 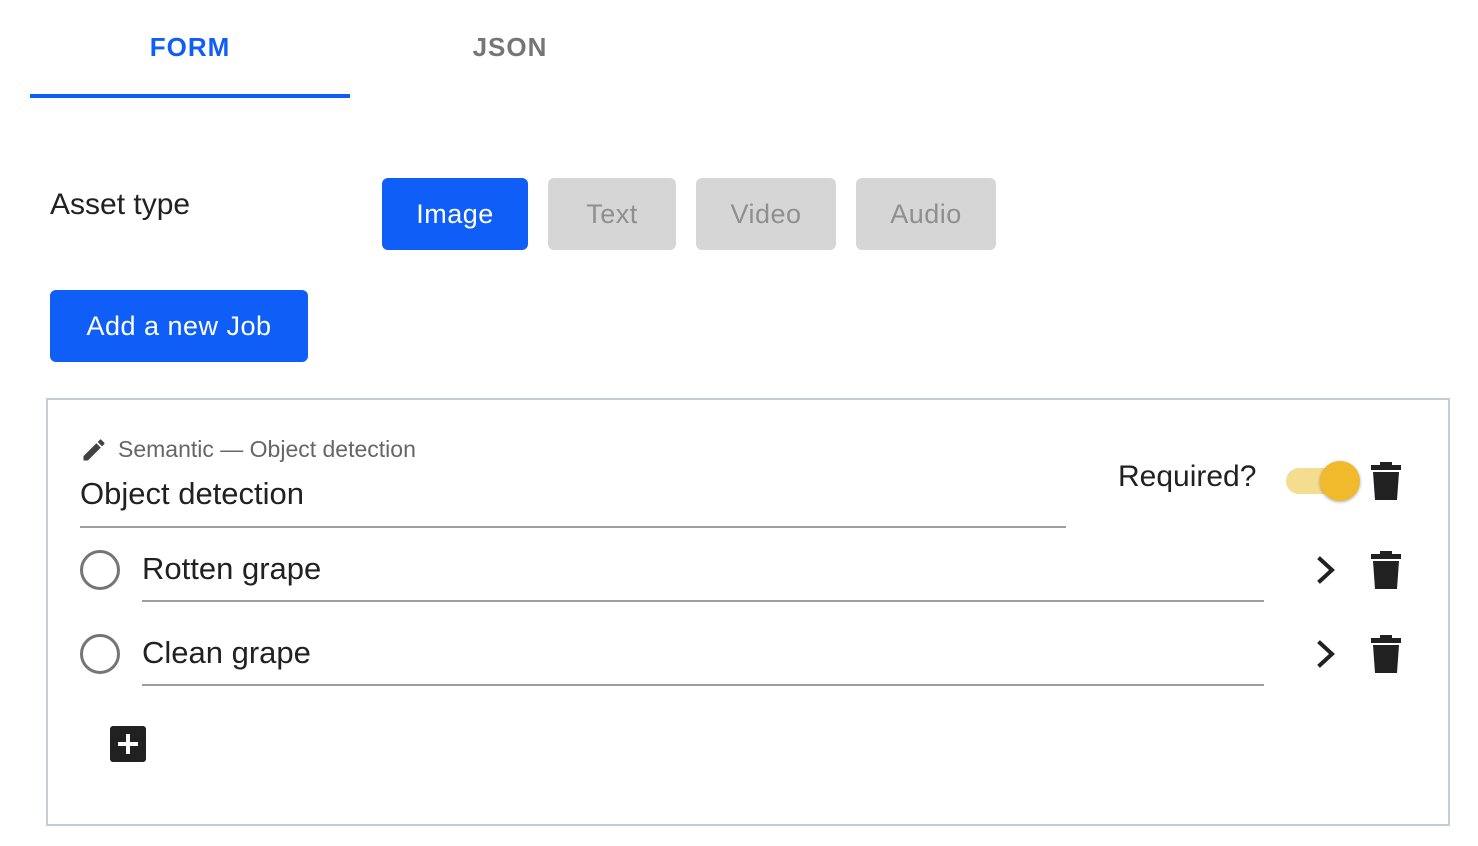 I want to click on category-name-rotten-grape: Rotten grape, so click(x=231, y=569).